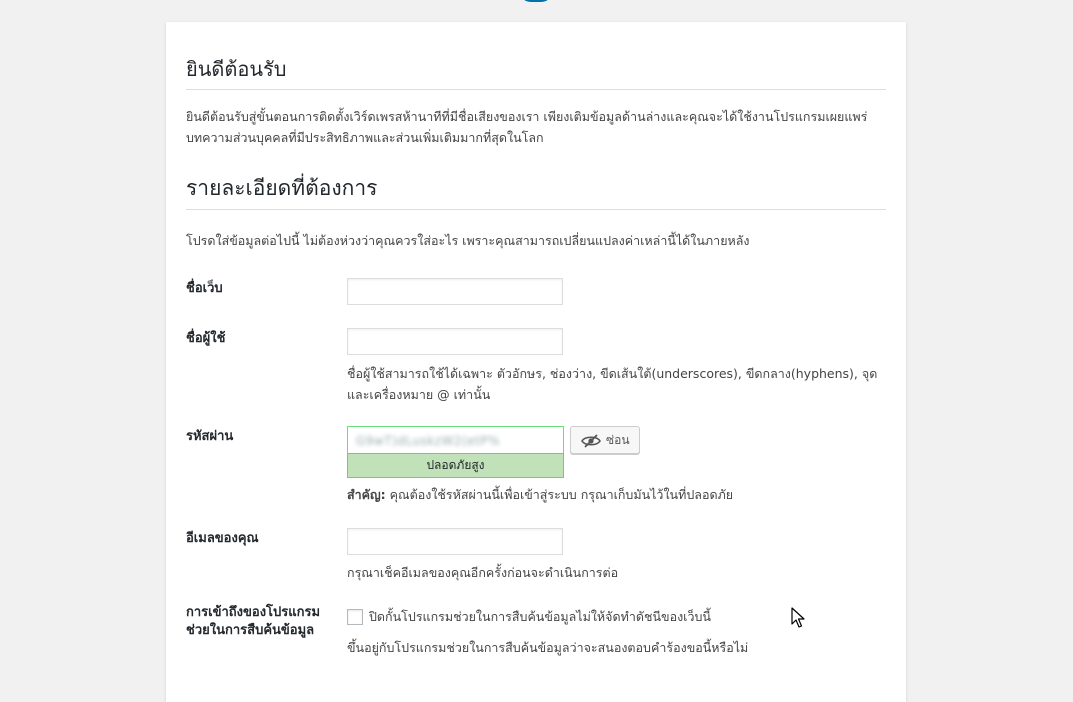  What do you see at coordinates (605, 440) in the screenshot?
I see `hide-password-button: ซ่อน` at bounding box center [605, 440].